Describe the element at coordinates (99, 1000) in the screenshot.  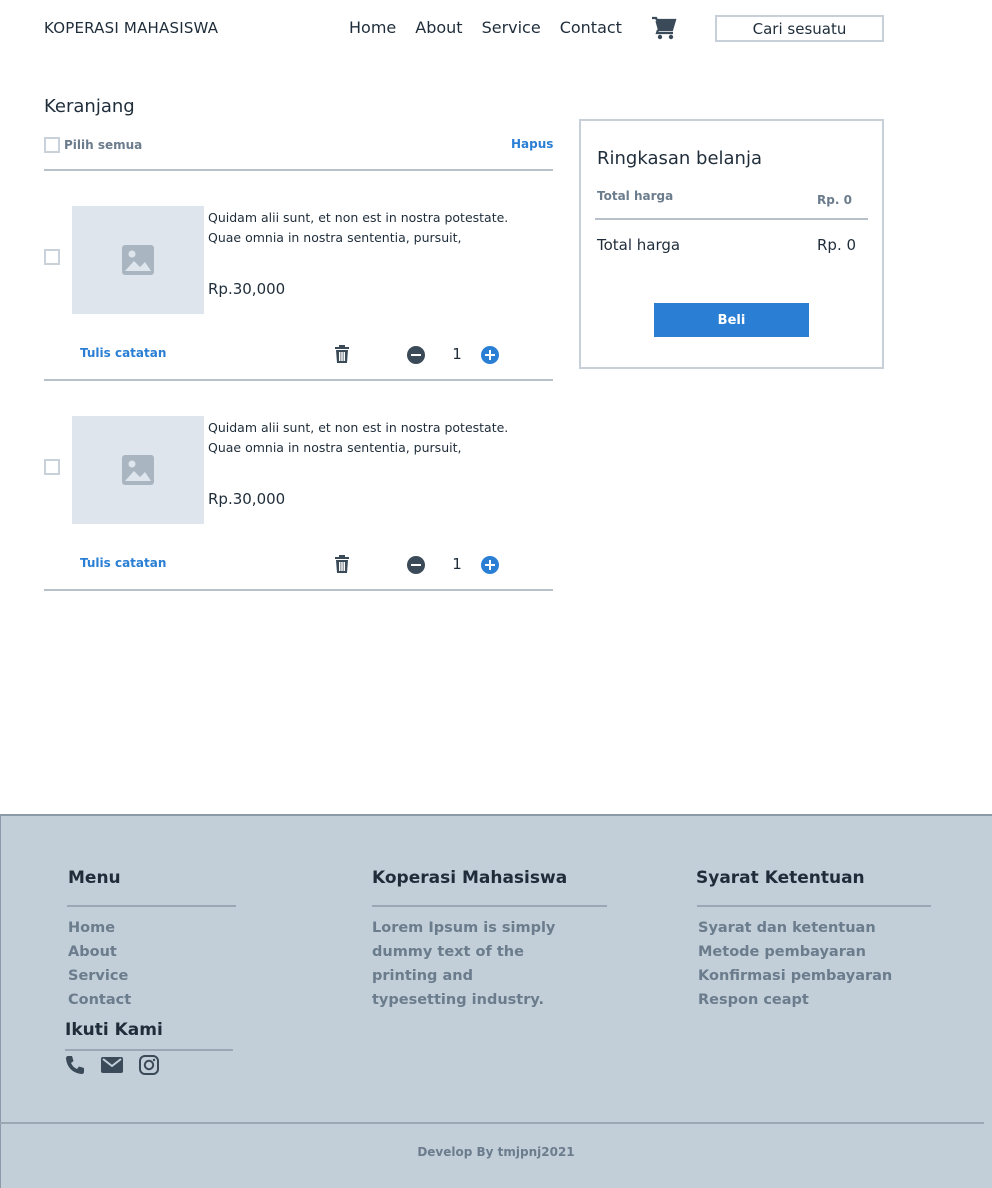
I see `footer-link-contact: Contact` at that location.